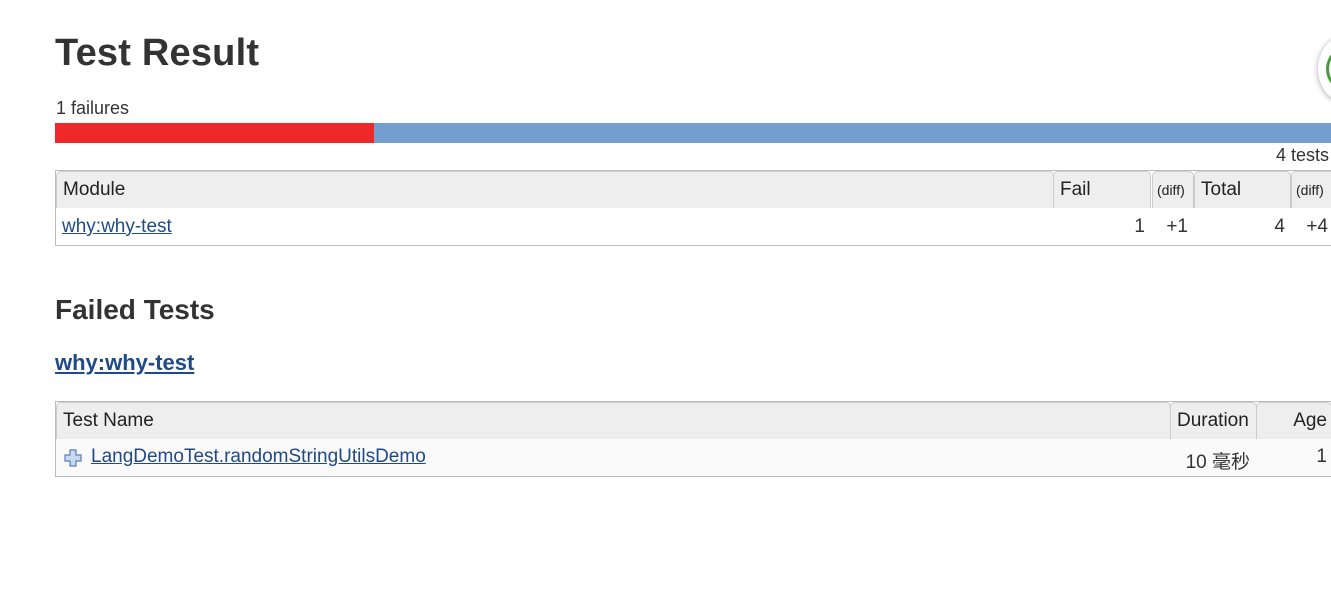  I want to click on failed-module-link: why:why-test, so click(124, 362).